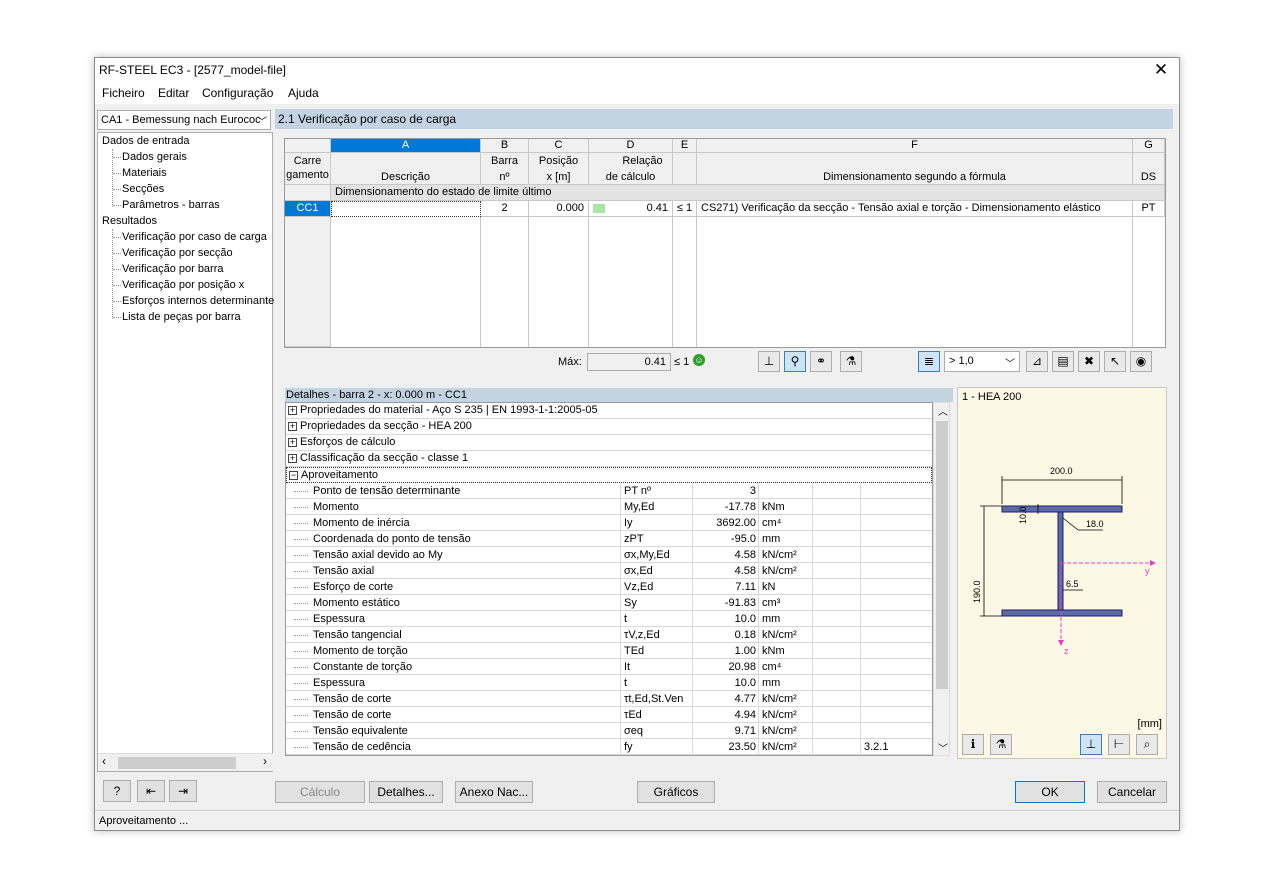 The height and width of the screenshot is (881, 1265). What do you see at coordinates (1161, 70) in the screenshot?
I see `close-icon: ✕` at bounding box center [1161, 70].